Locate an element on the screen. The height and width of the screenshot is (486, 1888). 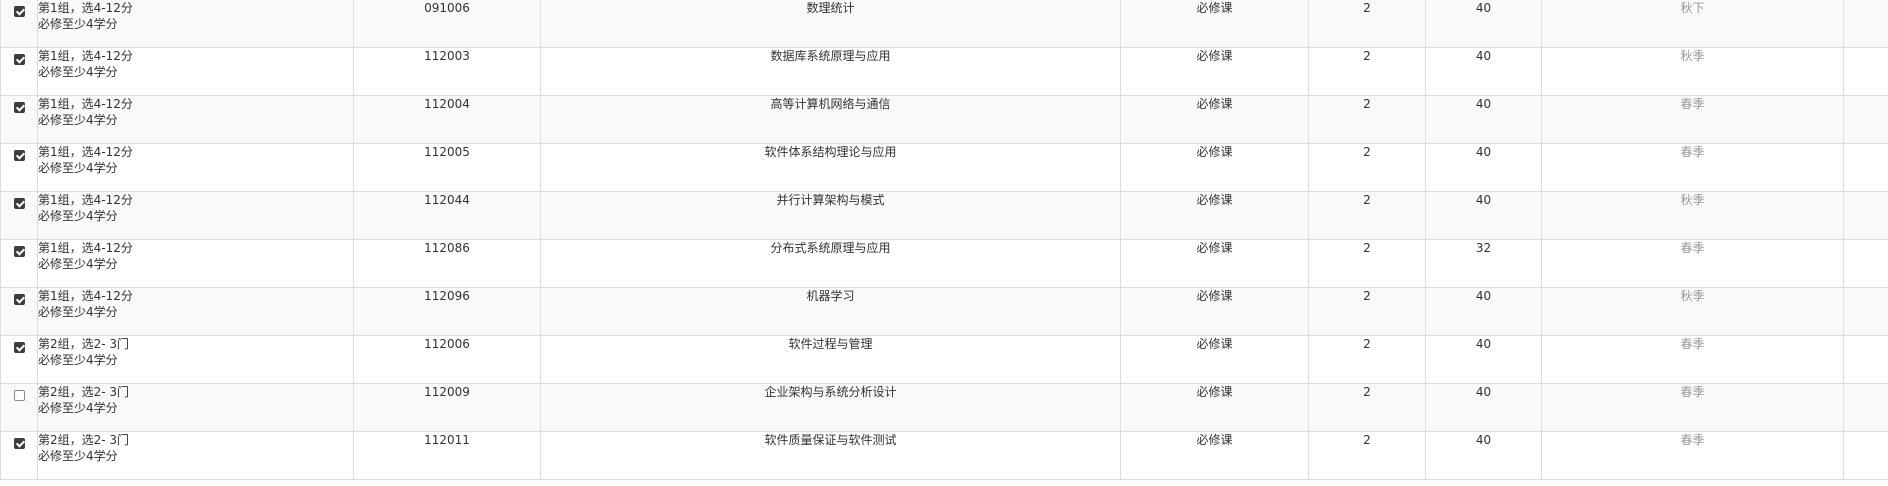
course-code: 112011 is located at coordinates (447, 455).